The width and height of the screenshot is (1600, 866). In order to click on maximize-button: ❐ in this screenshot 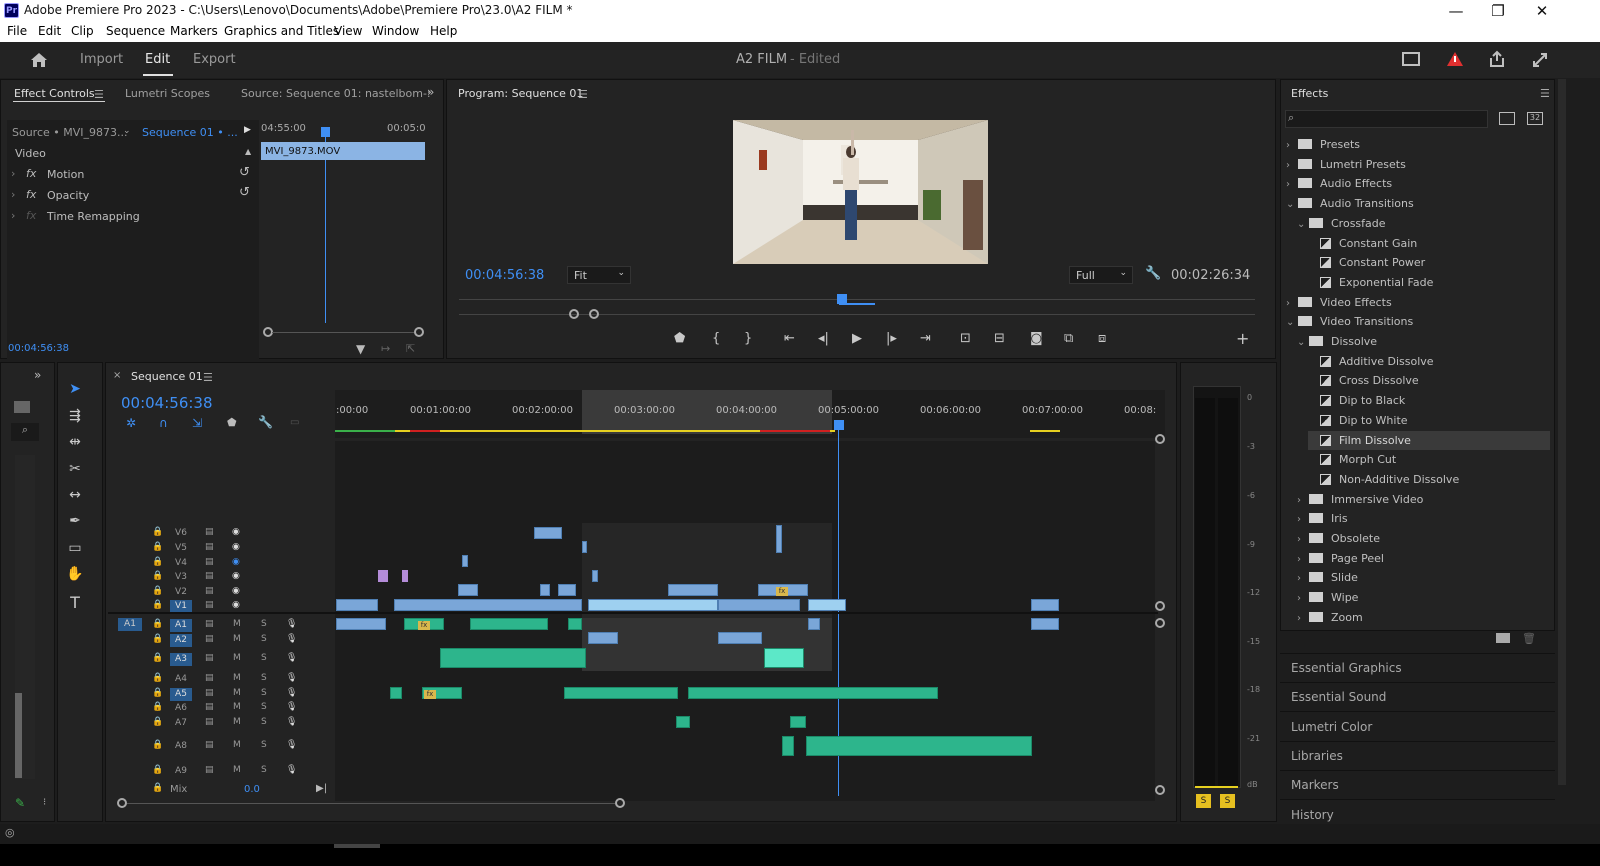, I will do `click(1498, 11)`.